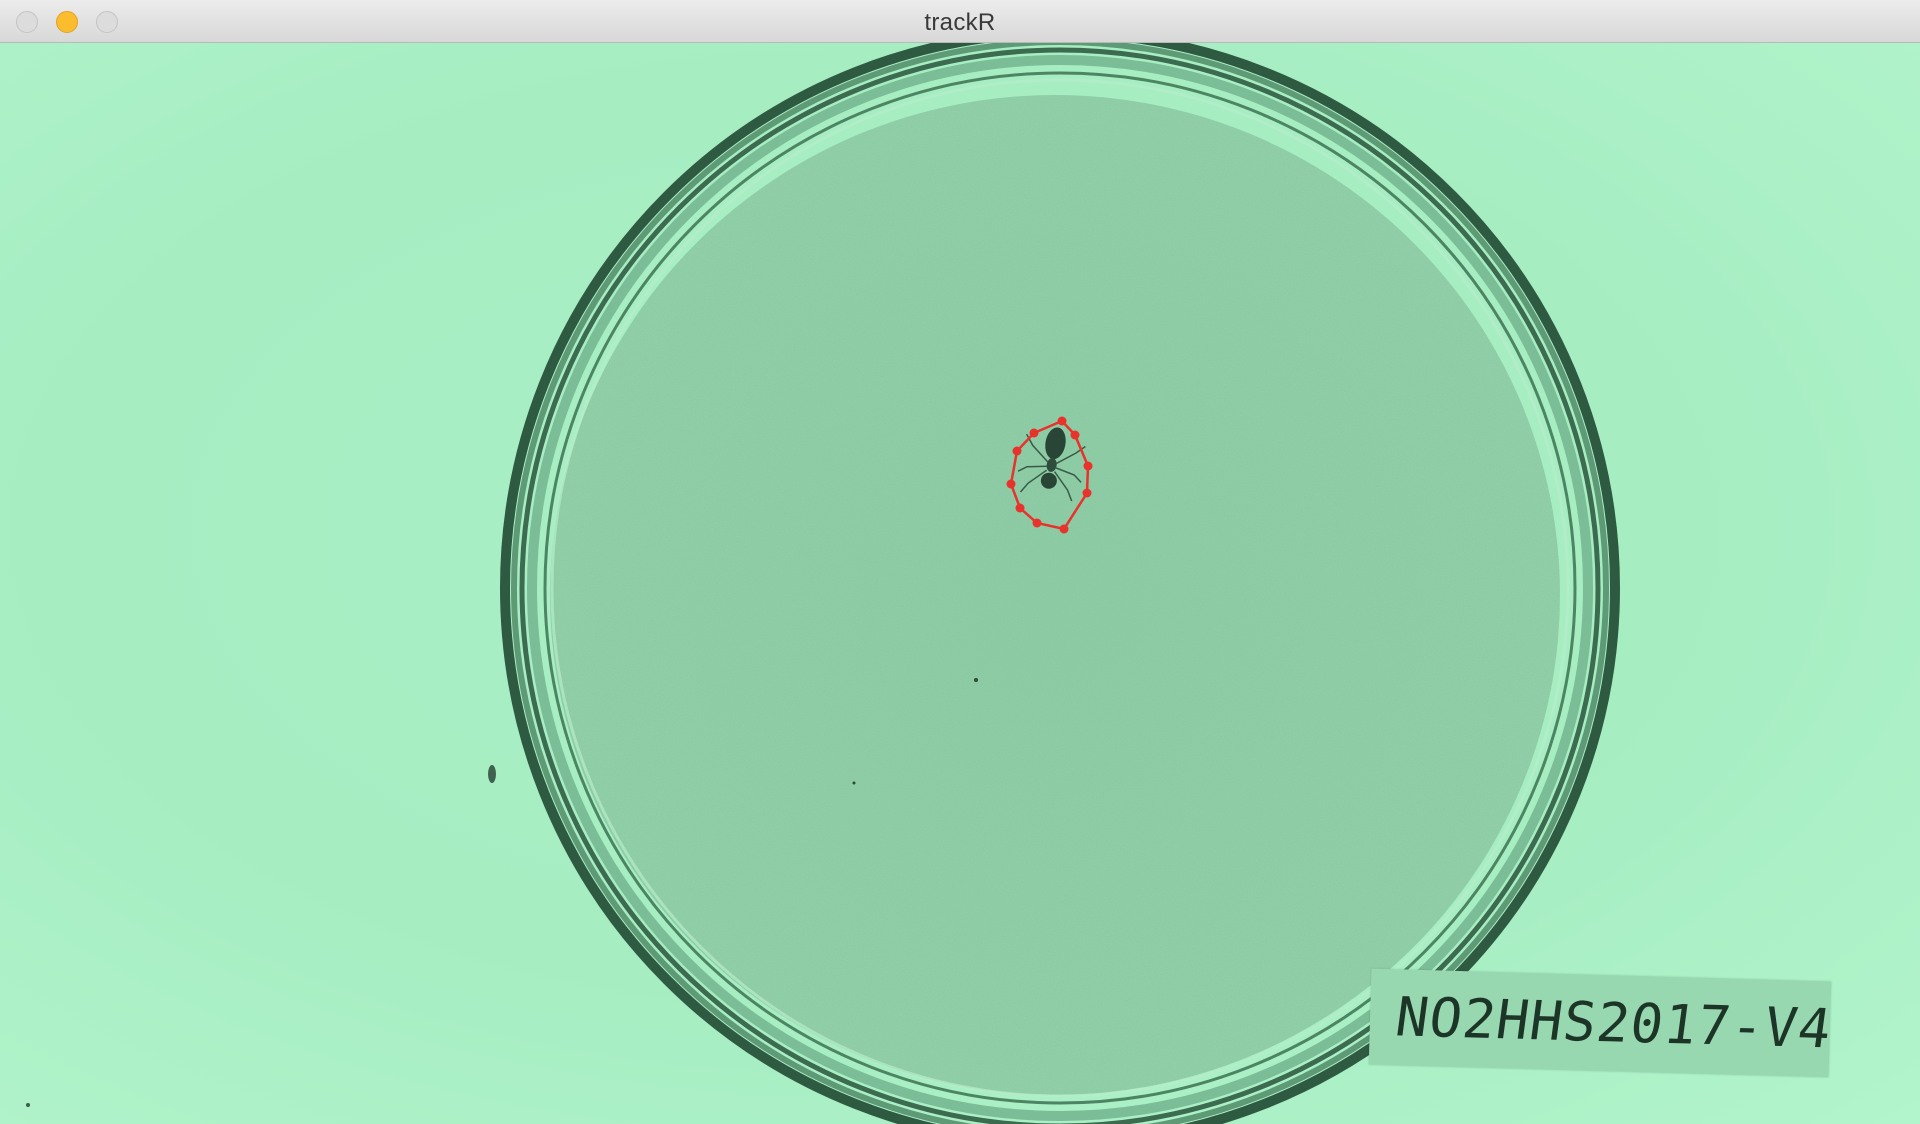 The height and width of the screenshot is (1124, 1920). Describe the element at coordinates (1613, 1023) in the screenshot. I see `specimen-label: NO2HHS2017-V4` at that location.